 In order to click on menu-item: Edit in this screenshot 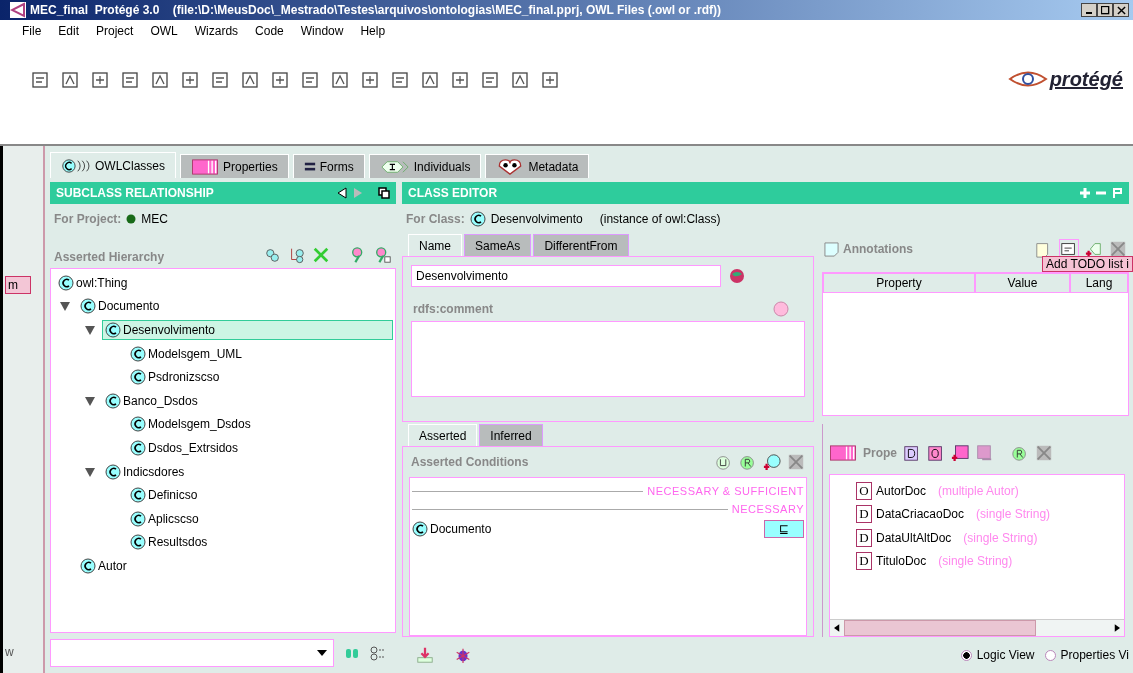, I will do `click(69, 31)`.